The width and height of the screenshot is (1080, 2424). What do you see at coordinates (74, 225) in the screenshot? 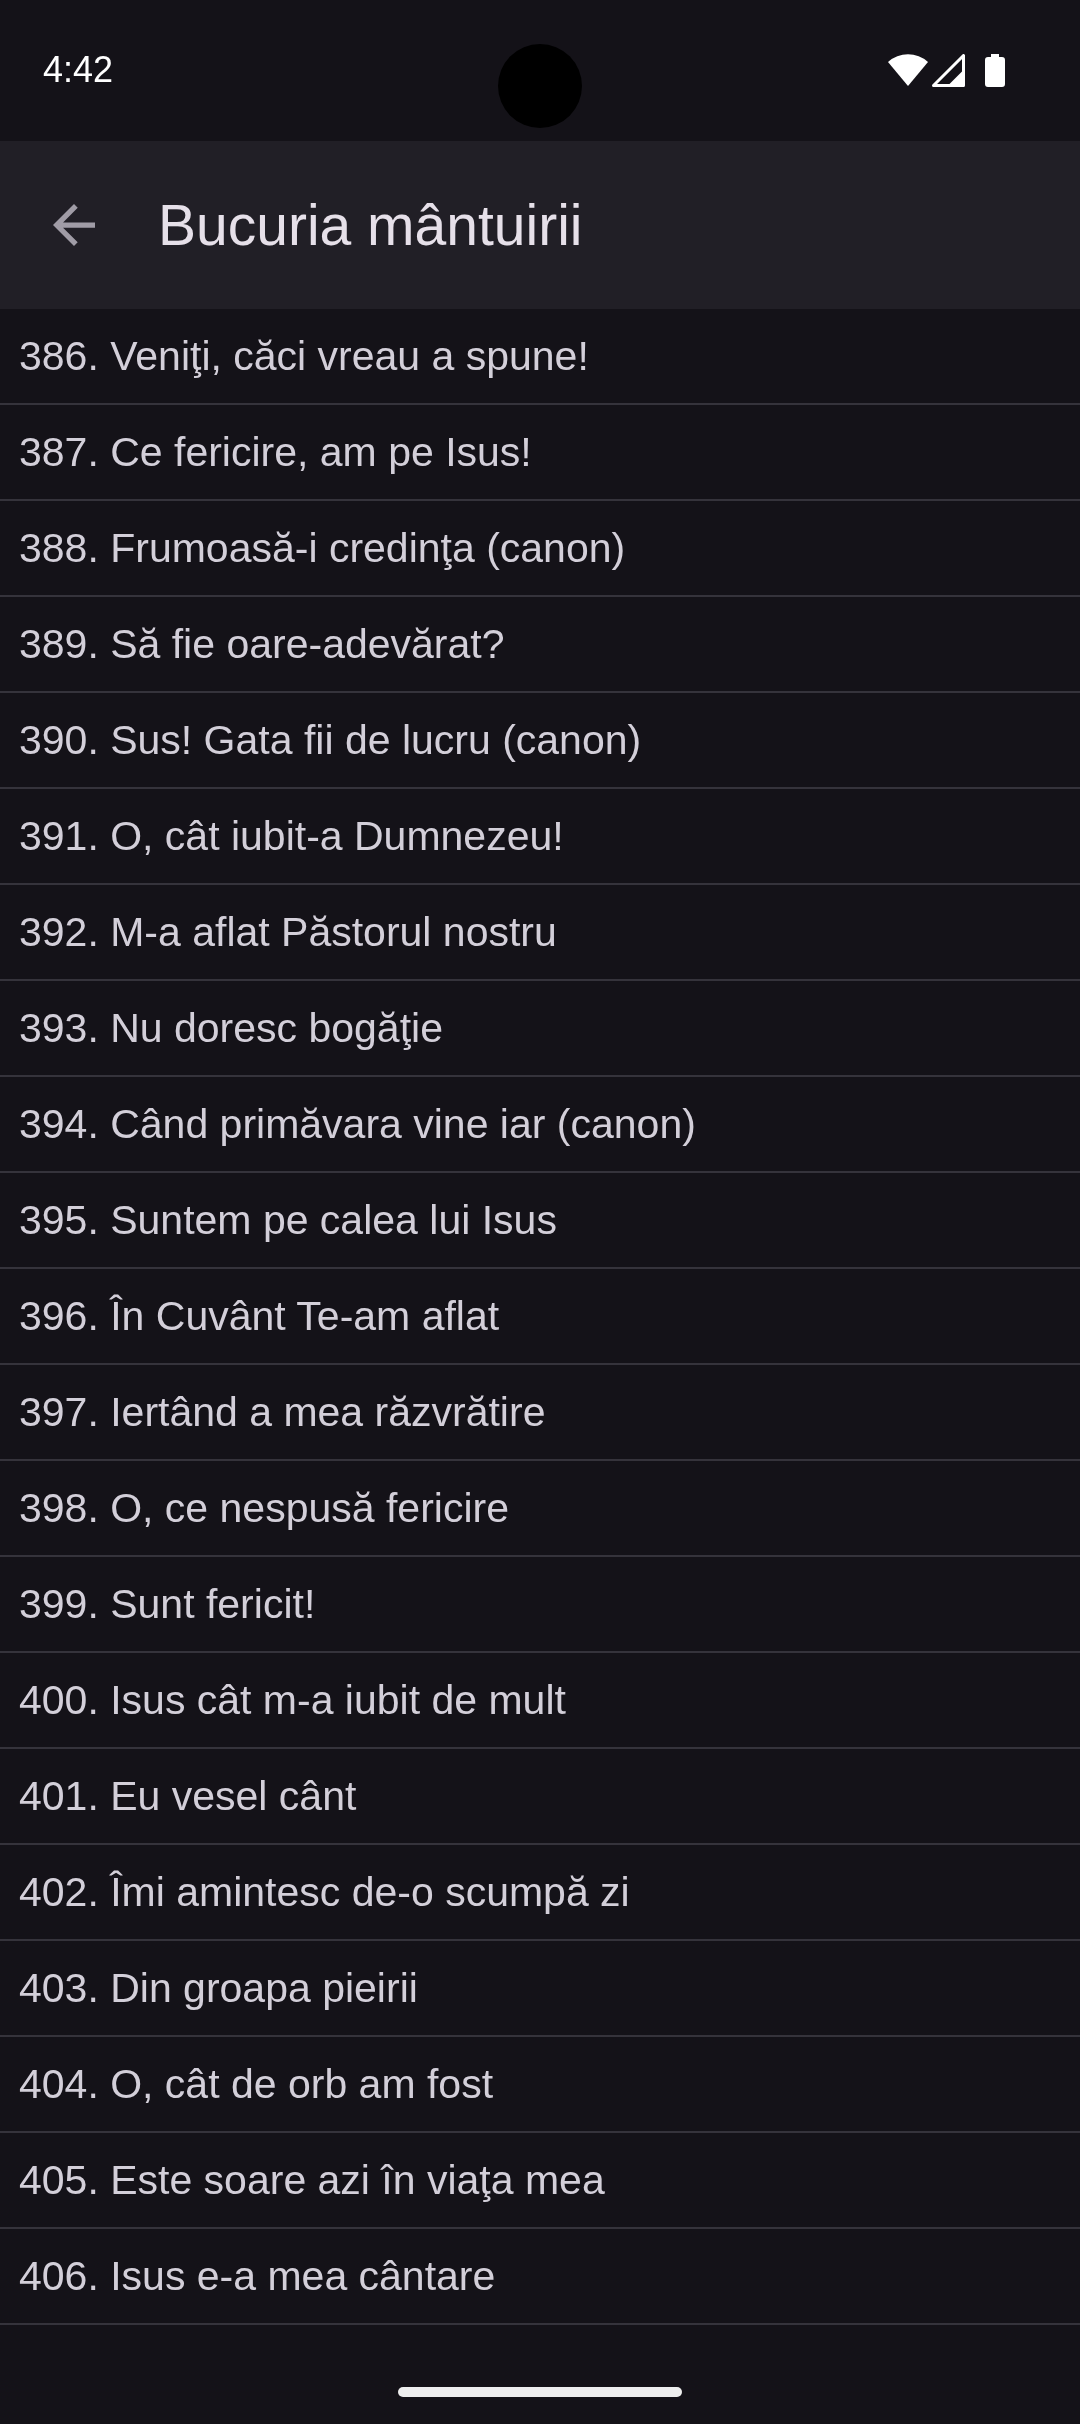
I see `back-arrow-icon` at bounding box center [74, 225].